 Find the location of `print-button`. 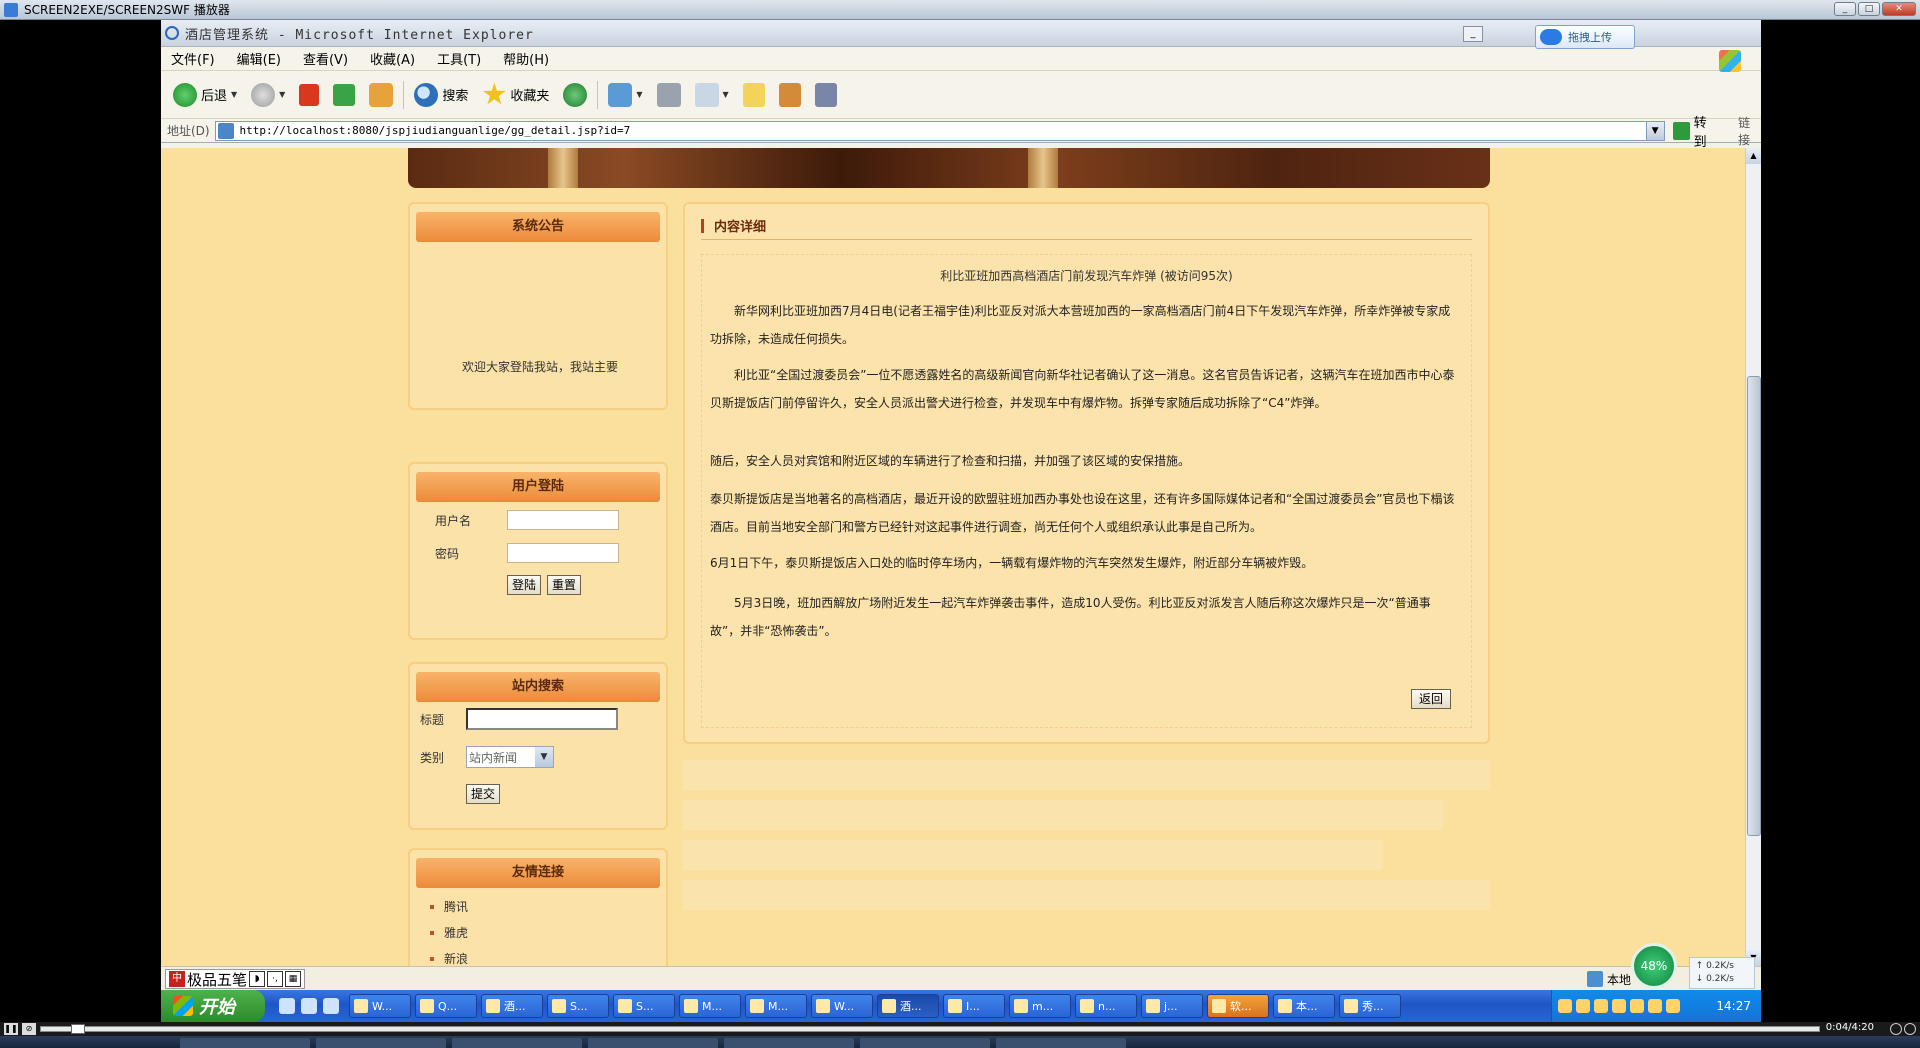

print-button is located at coordinates (669, 95).